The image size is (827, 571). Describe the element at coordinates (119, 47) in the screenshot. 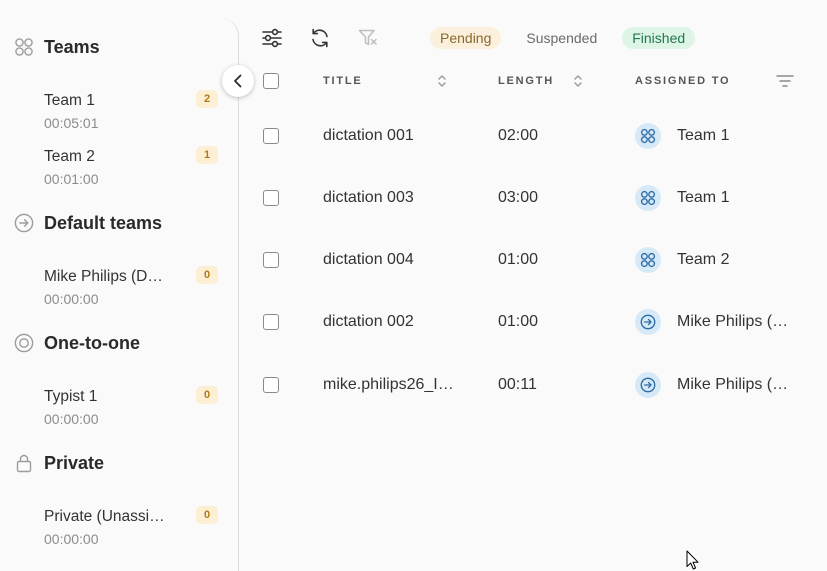

I see `section-header-teams: Teams` at that location.